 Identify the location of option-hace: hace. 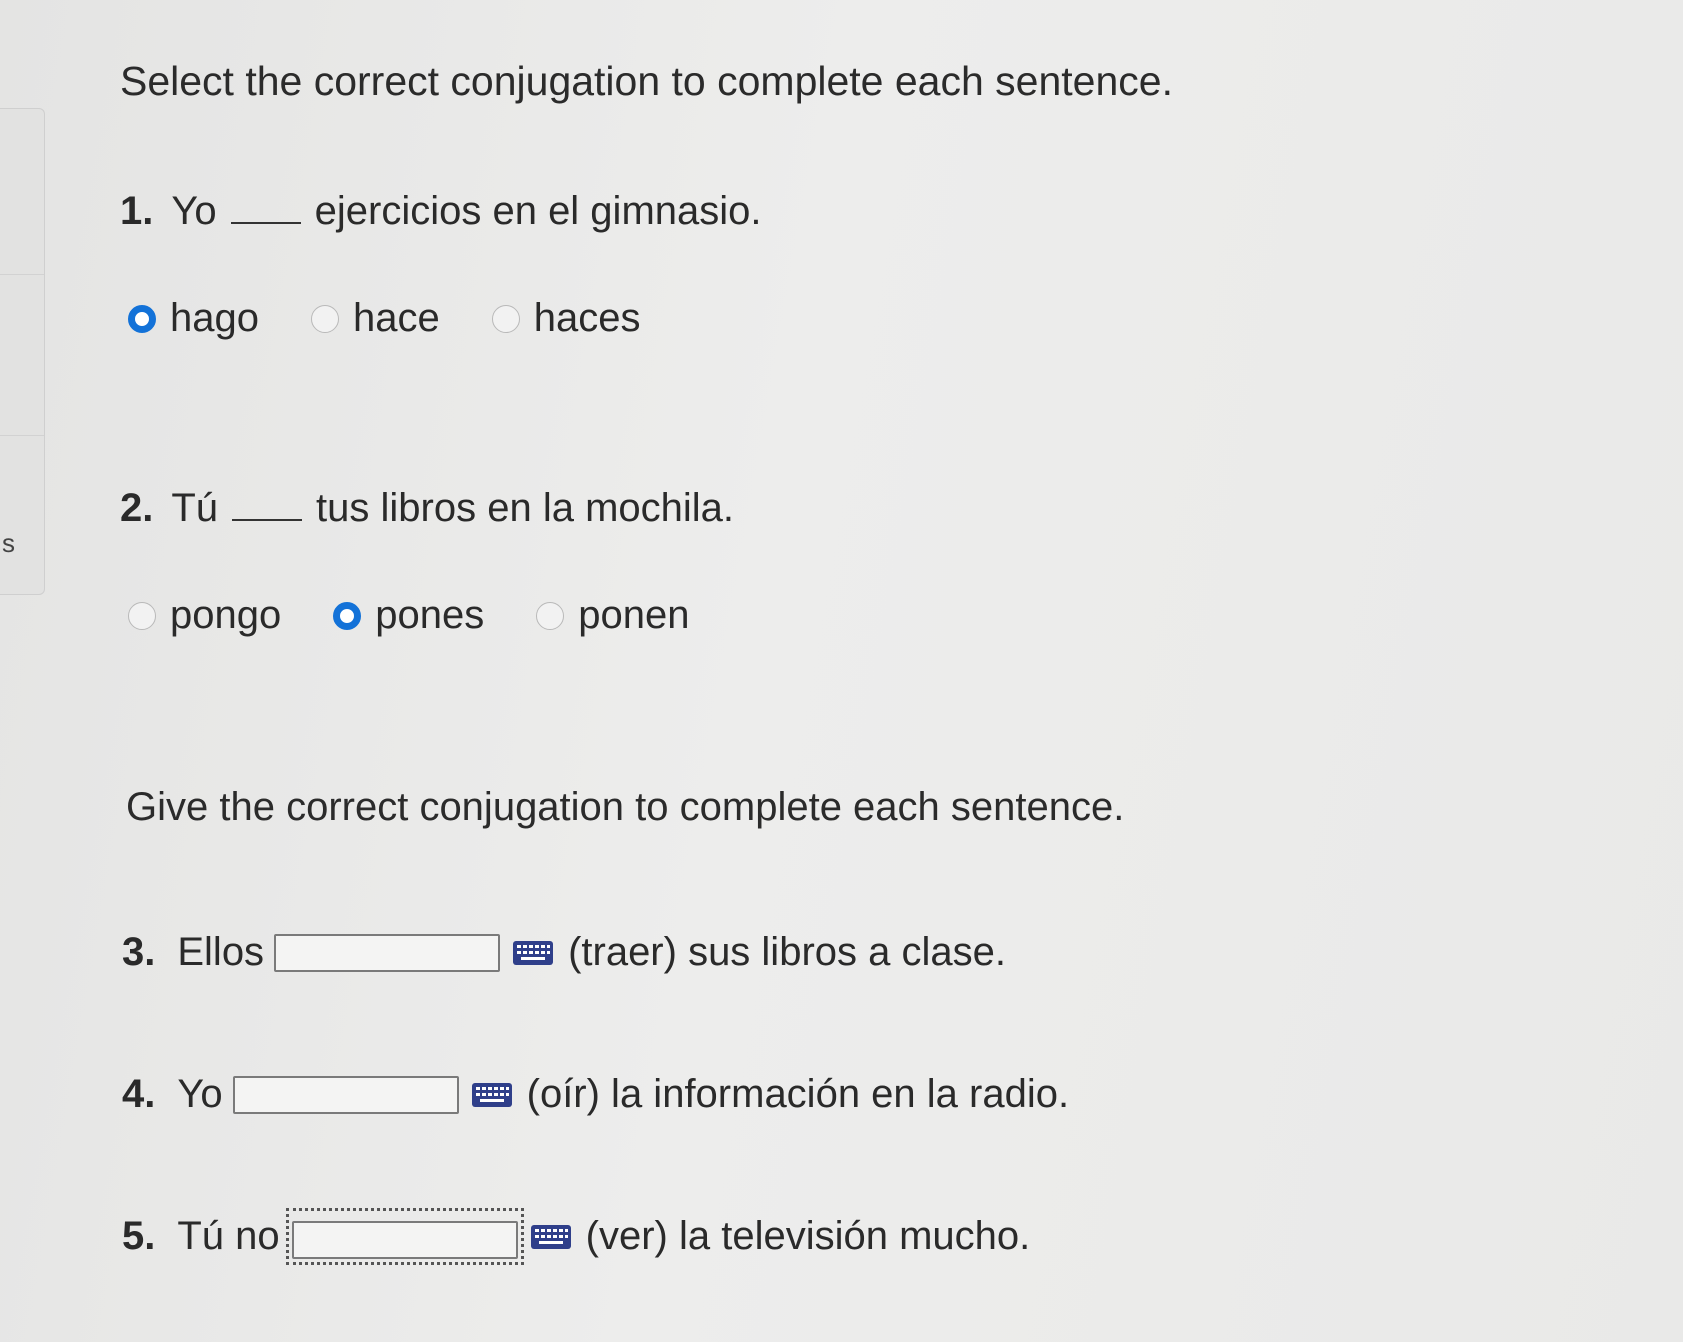
(375, 318).